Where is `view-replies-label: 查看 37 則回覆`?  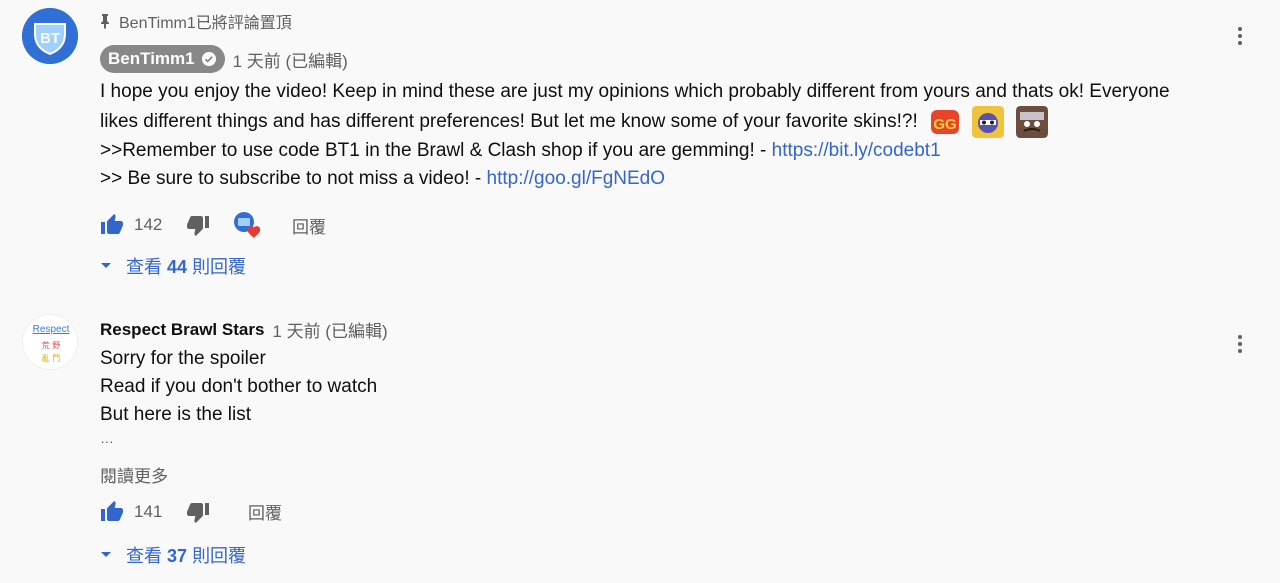
view-replies-label: 查看 37 則回覆 is located at coordinates (186, 555).